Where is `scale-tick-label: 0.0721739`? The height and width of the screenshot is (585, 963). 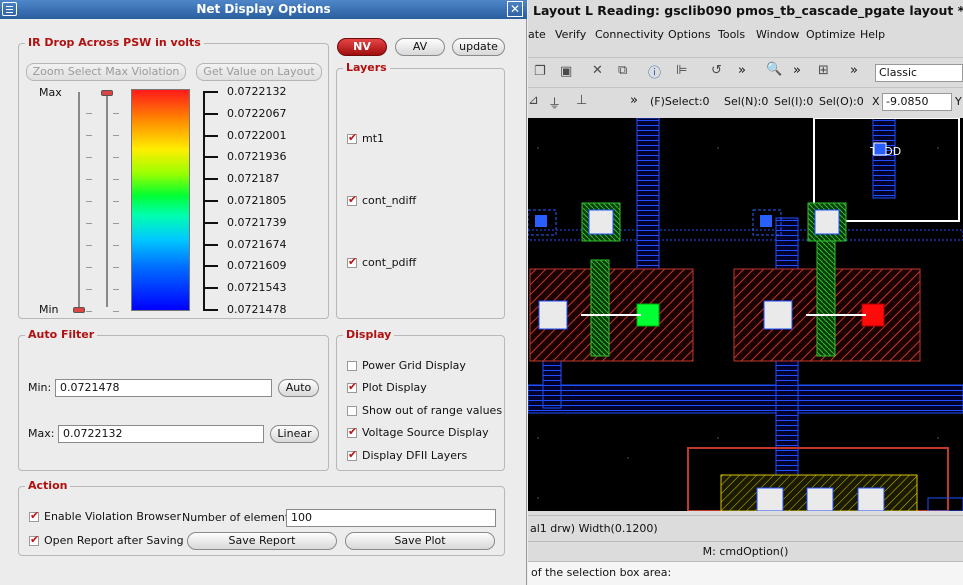
scale-tick-label: 0.0721739 is located at coordinates (257, 222).